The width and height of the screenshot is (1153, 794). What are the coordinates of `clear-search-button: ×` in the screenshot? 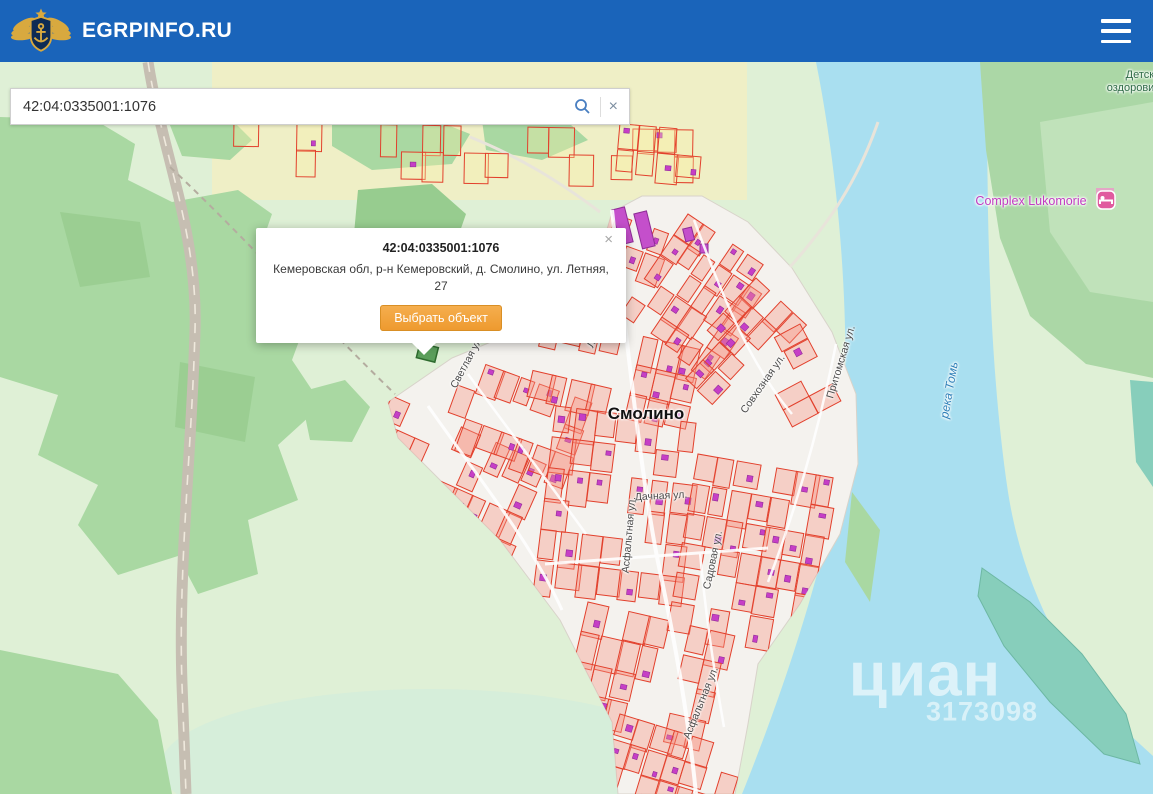 It's located at (615, 107).